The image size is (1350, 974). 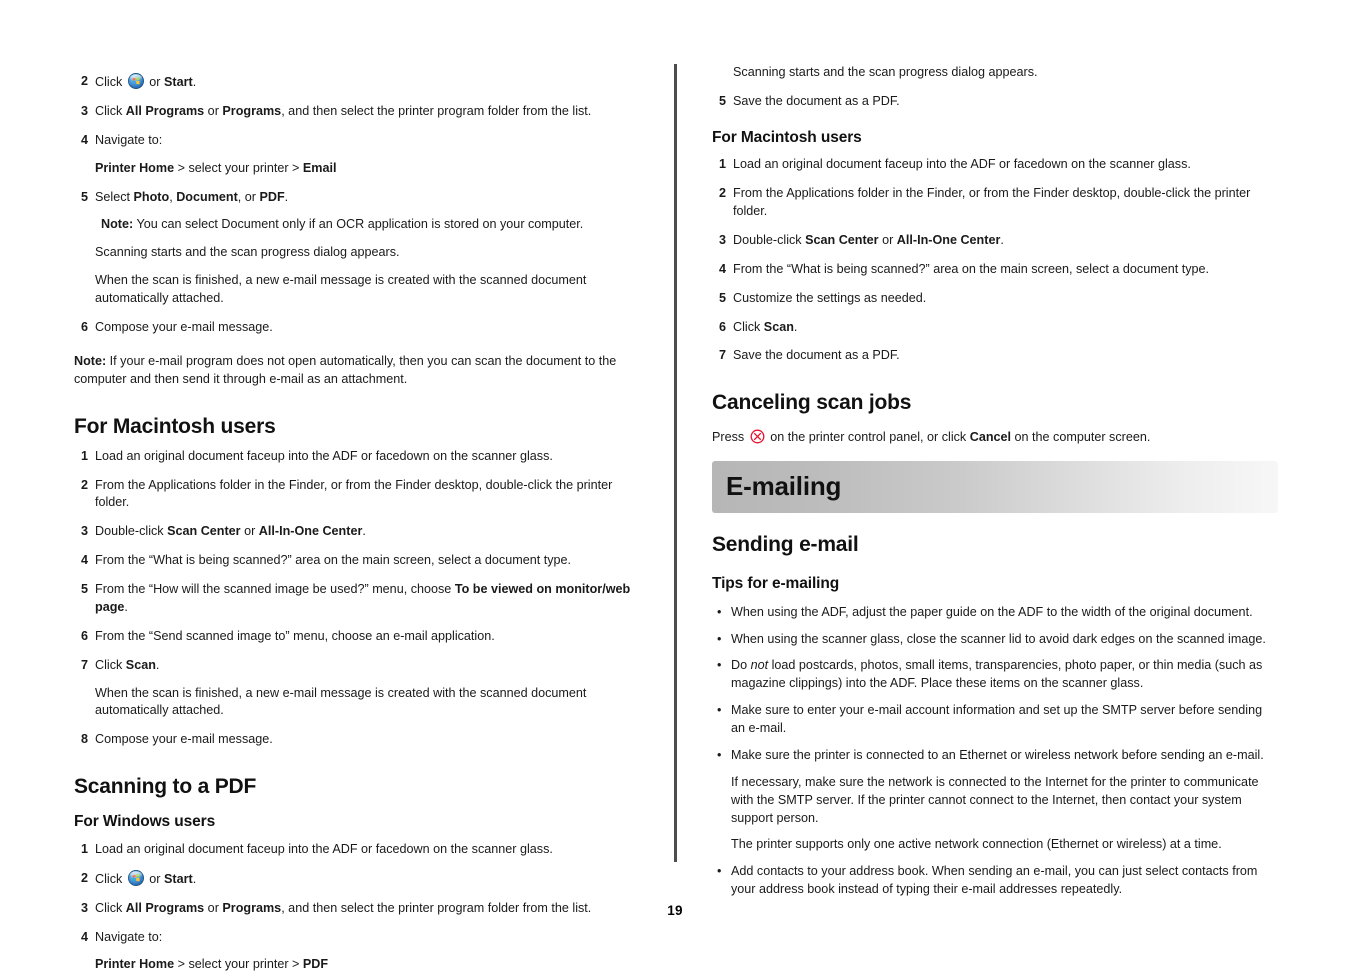 What do you see at coordinates (81, 666) in the screenshot?
I see `step-number: 7` at bounding box center [81, 666].